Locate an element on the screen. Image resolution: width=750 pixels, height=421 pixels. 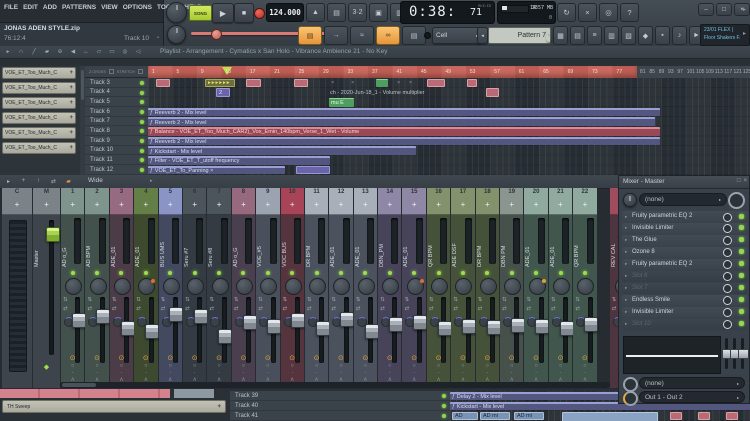
mixer-strip-20: 20 + ADE_01 ⇅ ⇄ ⊙ ○ · ∧ is located at coordinates (537, 288).